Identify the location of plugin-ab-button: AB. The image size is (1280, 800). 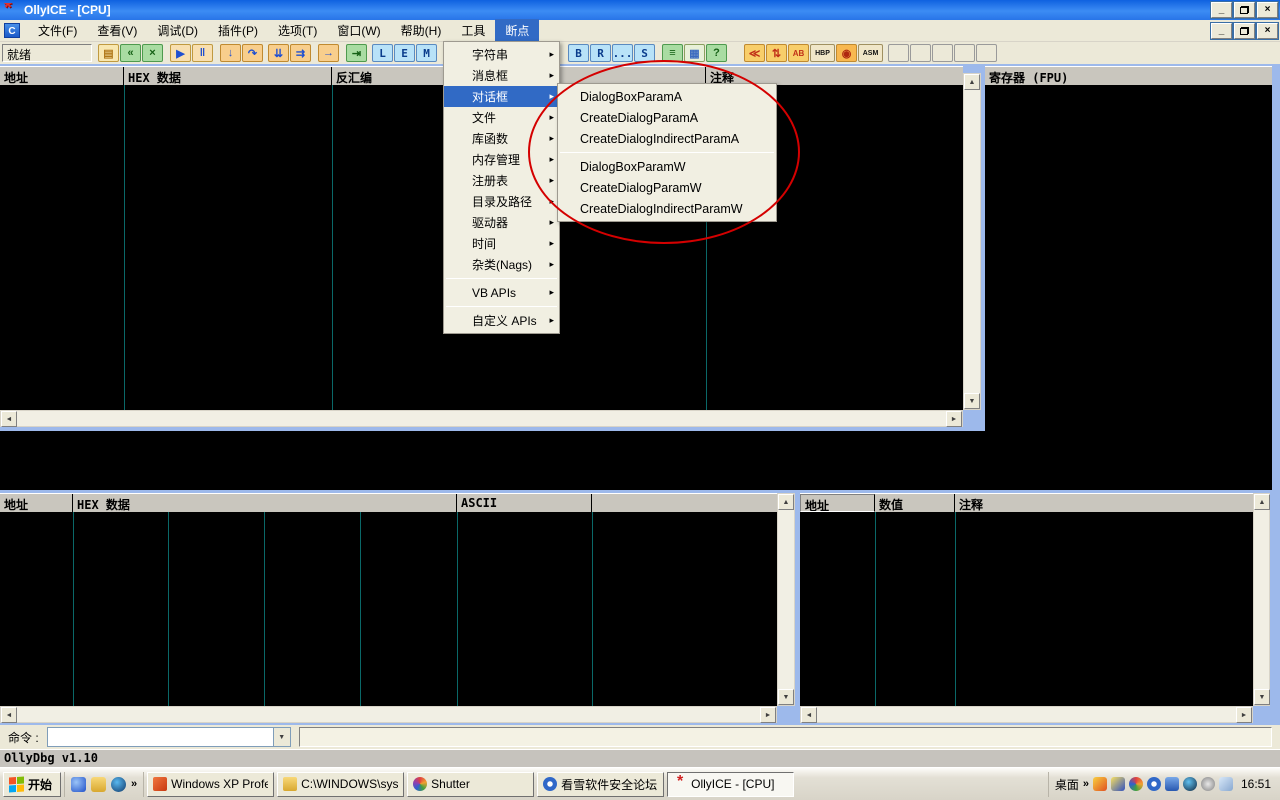
(798, 53).